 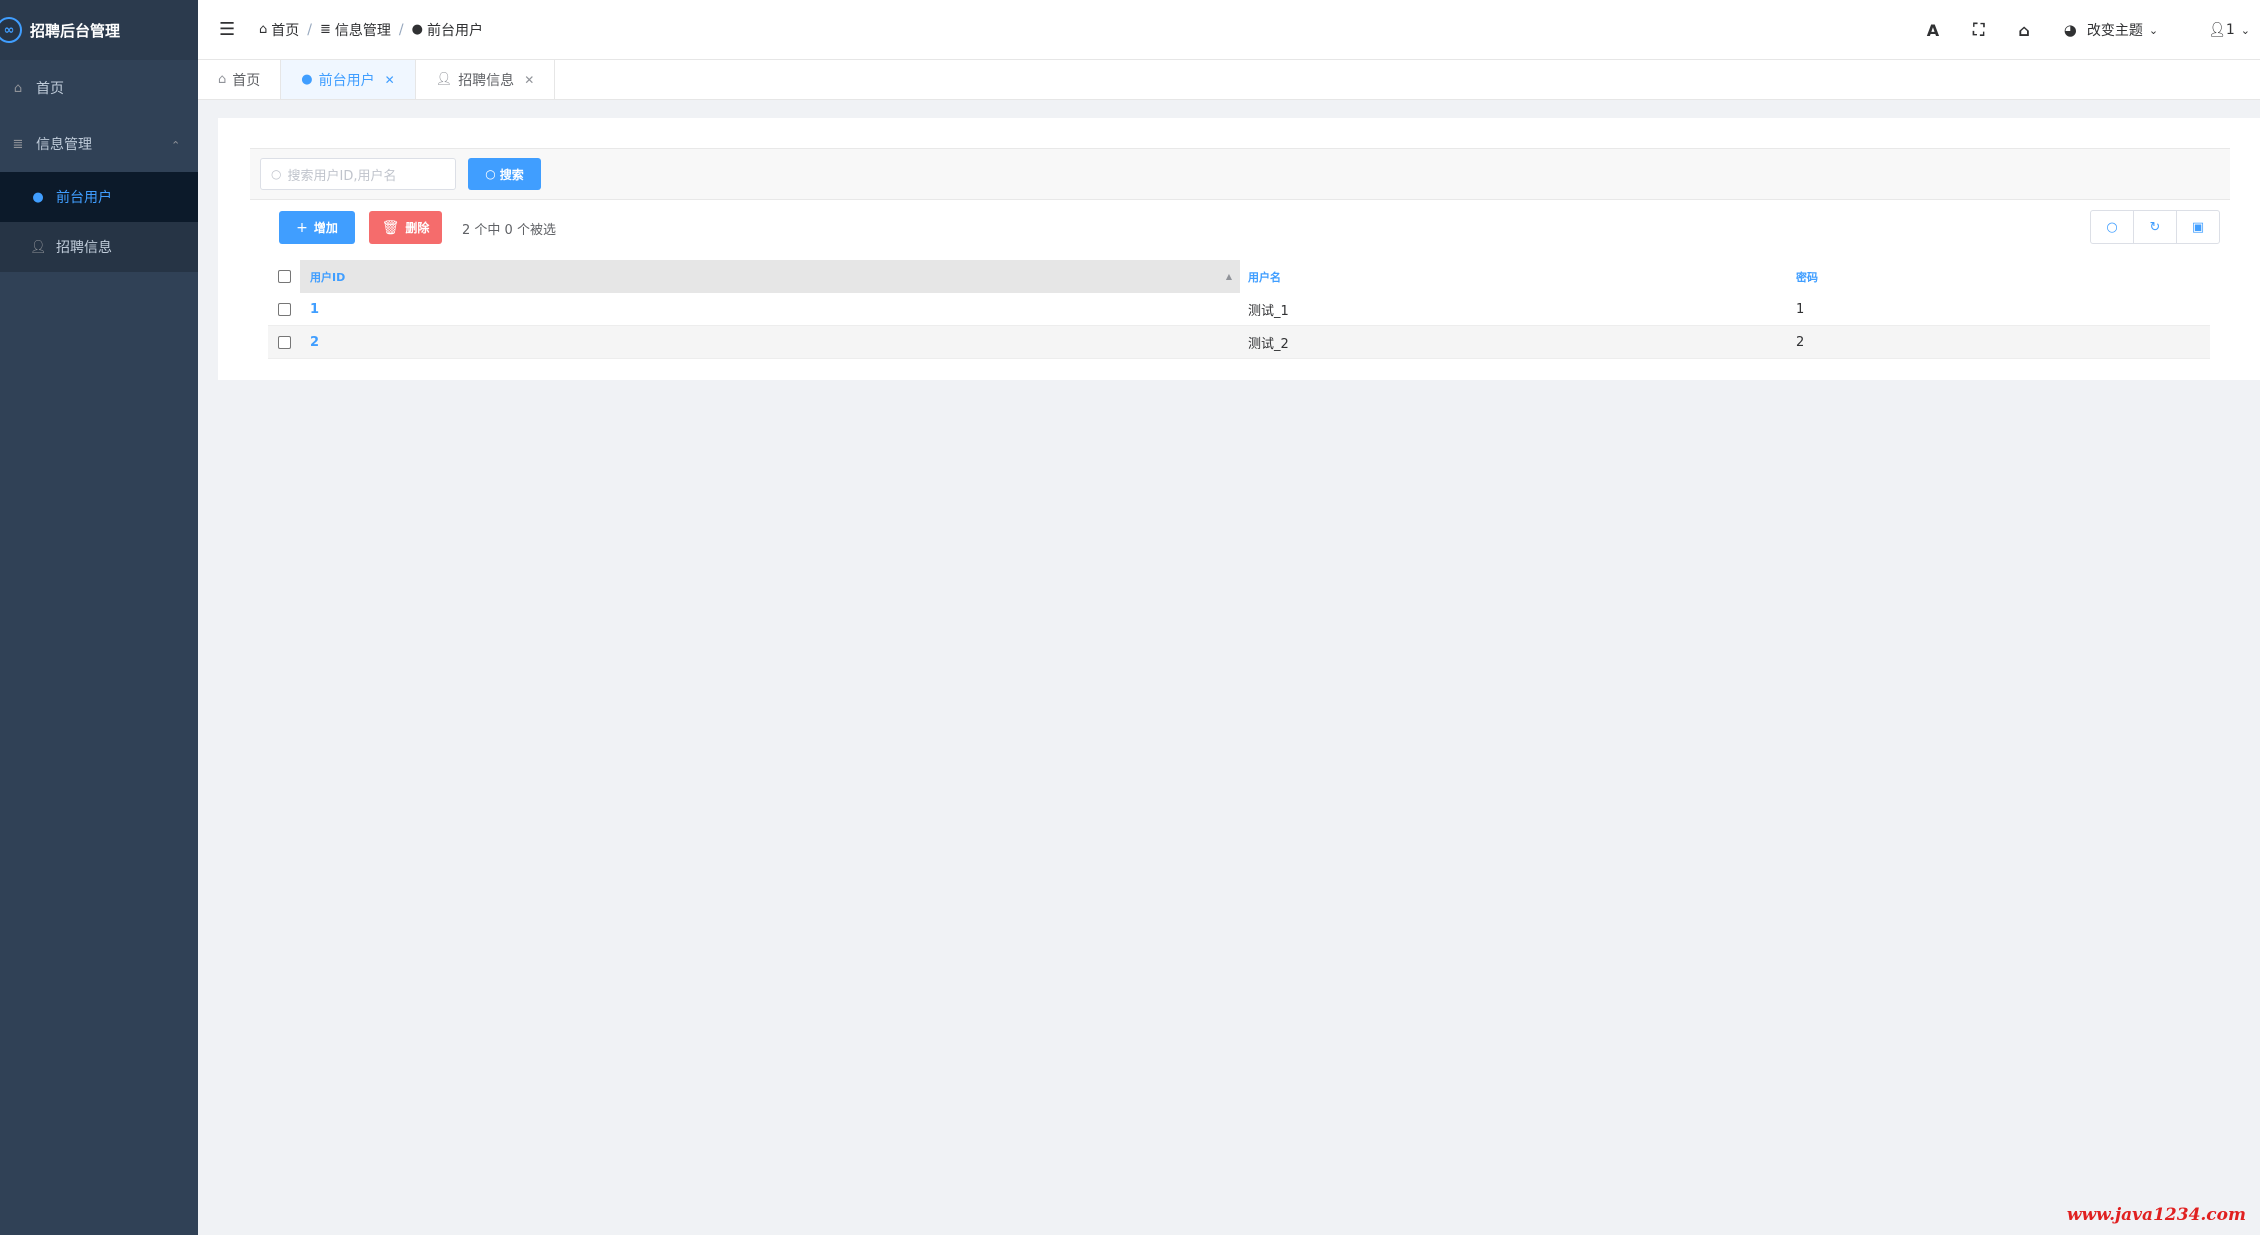 I want to click on navbar-right: A ⛶ ⌂ ◕ 改变主题 ⌄ 👤︎ 1 ⌄, so click(x=2093, y=30).